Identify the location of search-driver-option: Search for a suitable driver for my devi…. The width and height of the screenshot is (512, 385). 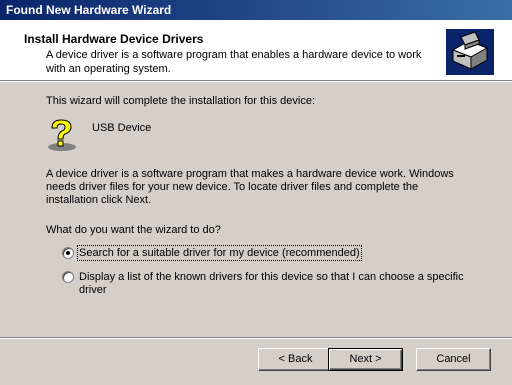
(219, 253).